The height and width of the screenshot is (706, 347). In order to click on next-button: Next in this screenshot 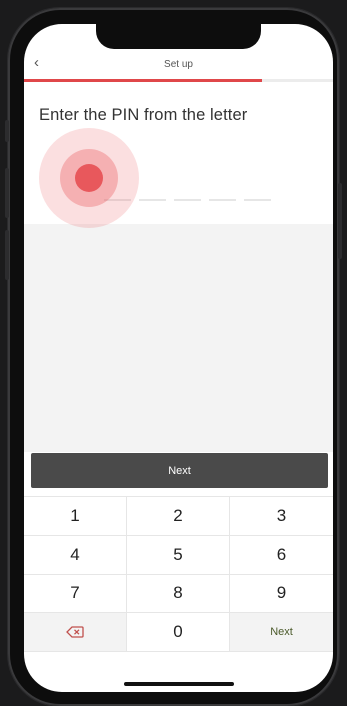, I will do `click(179, 470)`.